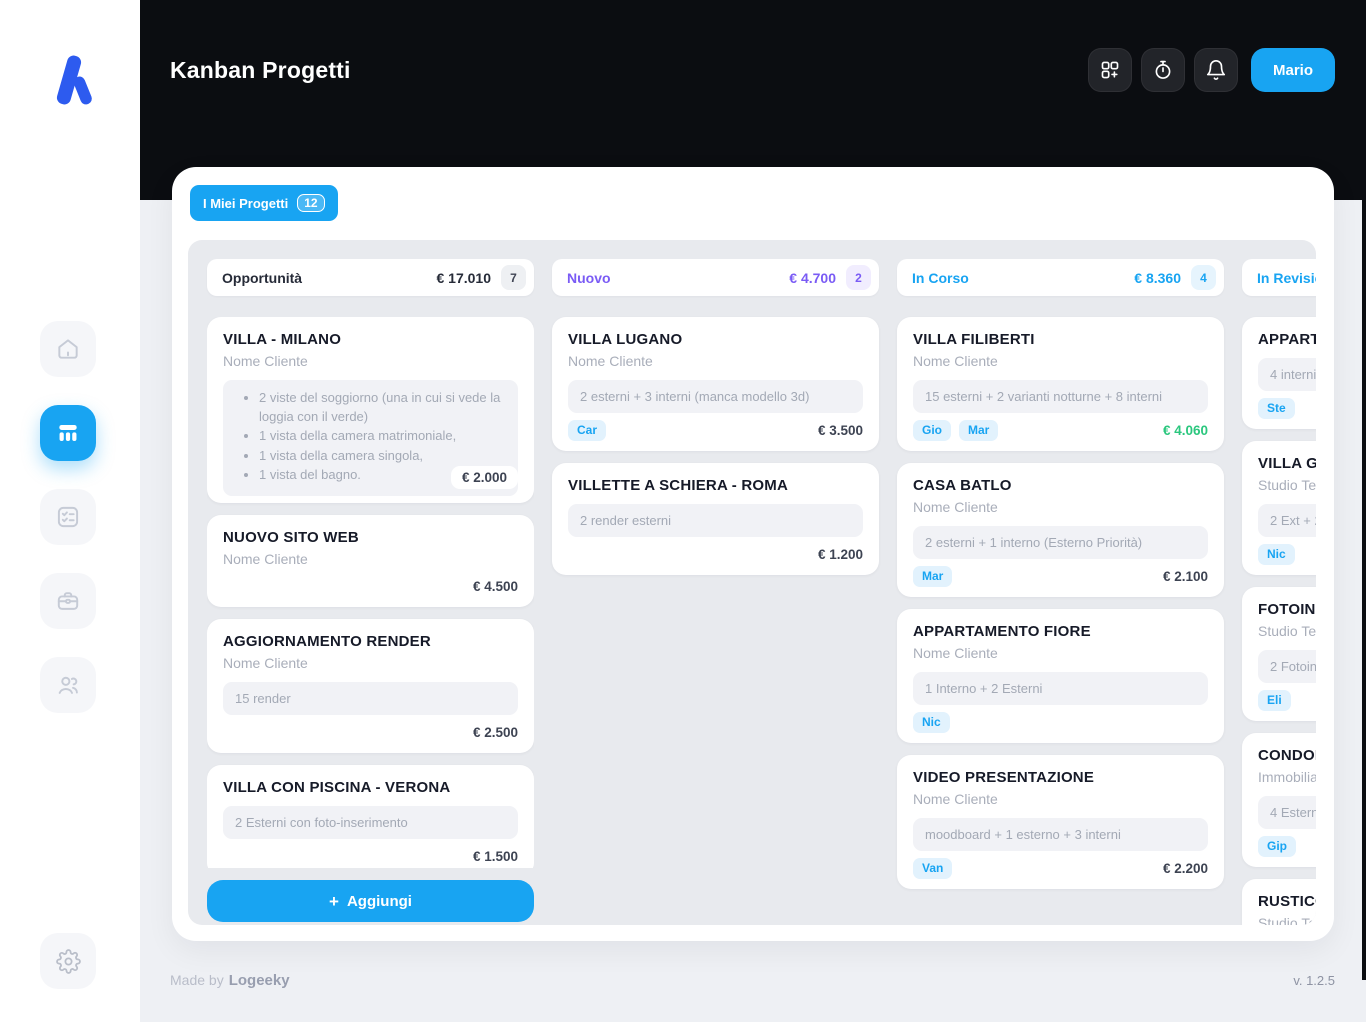  I want to click on card-description-box: 2 Ext + 2 I, so click(1287, 520).